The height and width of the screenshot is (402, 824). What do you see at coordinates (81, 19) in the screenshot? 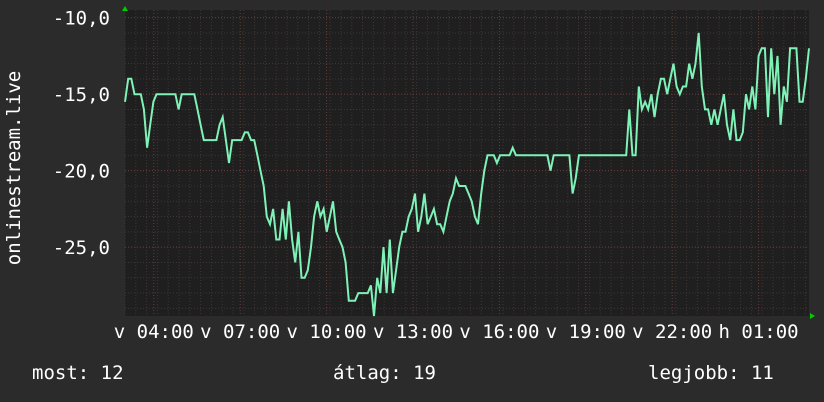
I see `y-tick-label: -10,0` at bounding box center [81, 19].